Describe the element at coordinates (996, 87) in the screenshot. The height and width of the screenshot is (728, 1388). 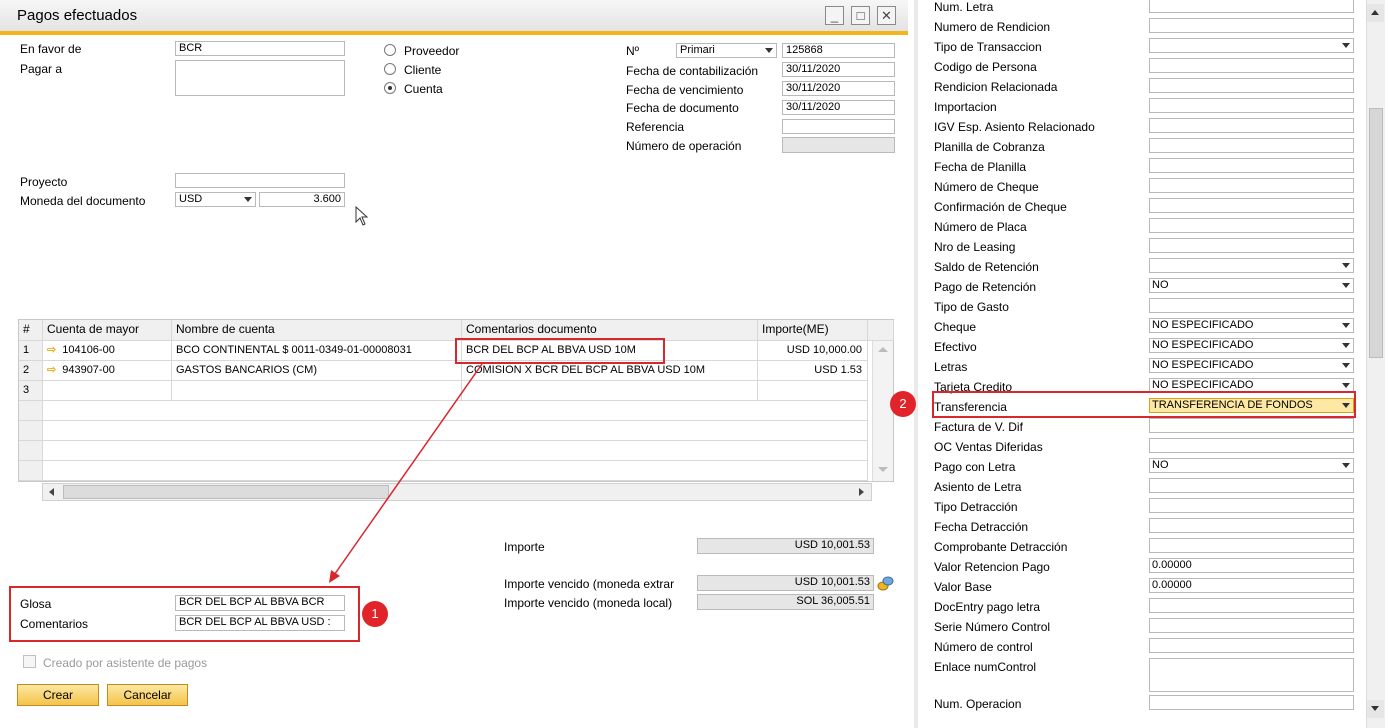
I see `udf-label: Rendicion Relacionada` at that location.